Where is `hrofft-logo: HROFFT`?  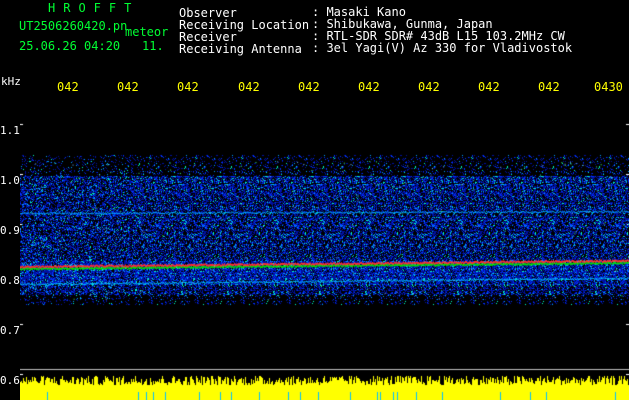
hrofft-logo: HROFFT is located at coordinates (94, 8).